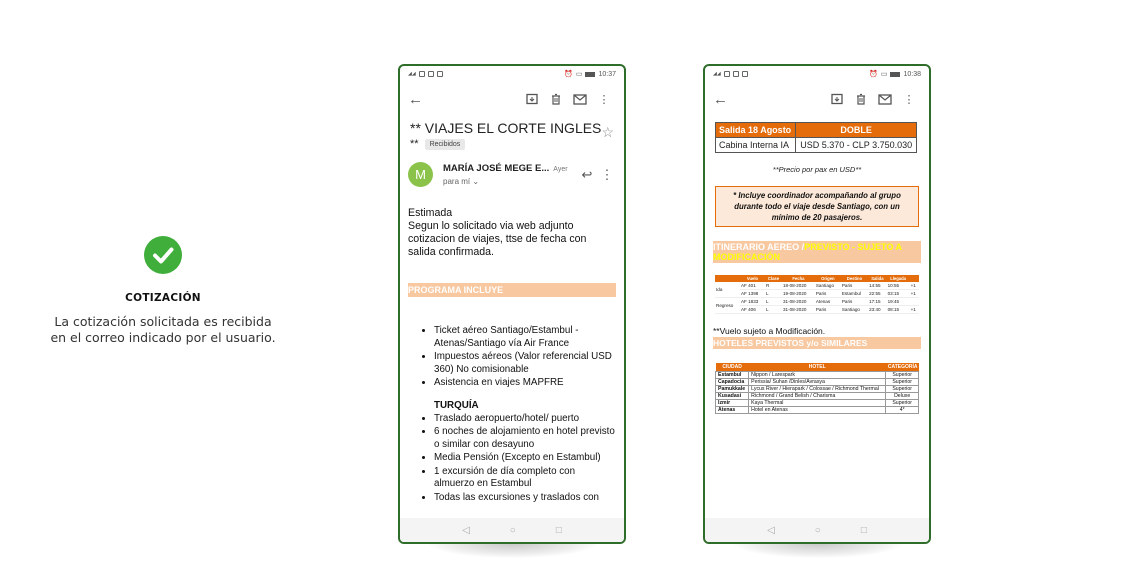  I want to click on table-cell: USD 5.370 - CLP 3.750.030, so click(856, 145).